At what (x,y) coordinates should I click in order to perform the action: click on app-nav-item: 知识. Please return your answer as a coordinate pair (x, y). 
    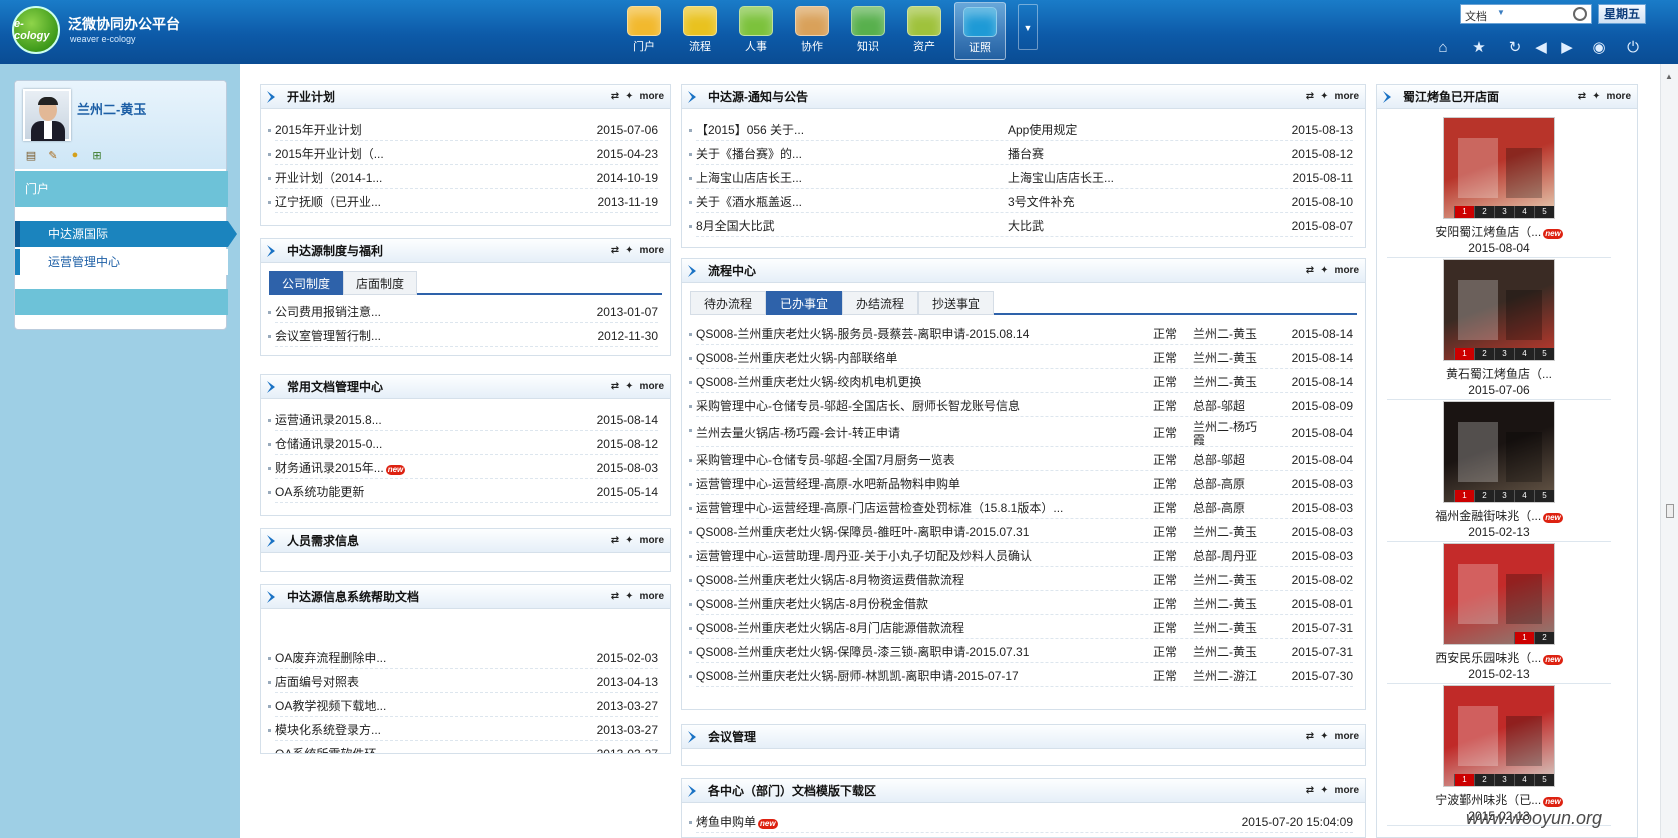
    Looking at the image, I should click on (868, 31).